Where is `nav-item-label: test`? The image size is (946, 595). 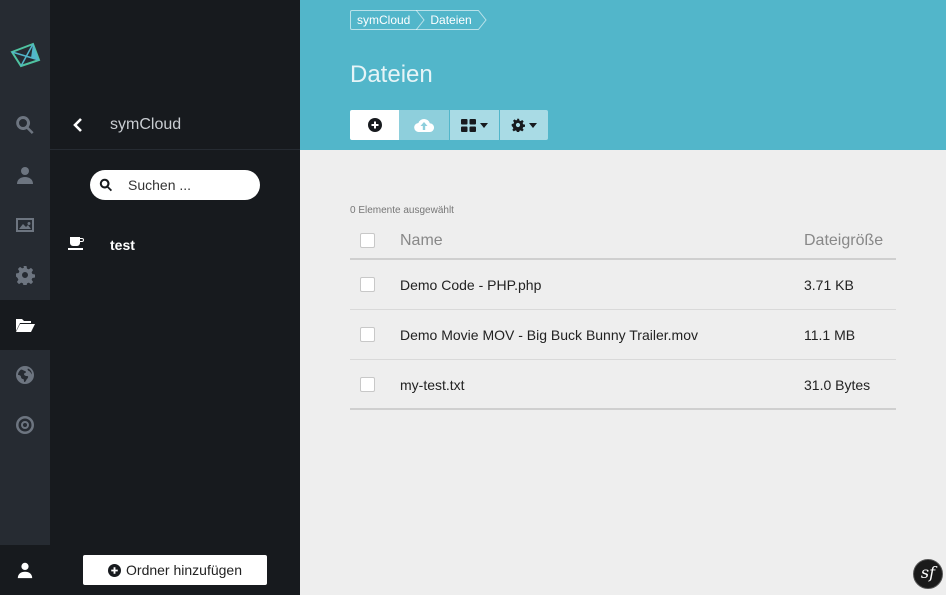
nav-item-label: test is located at coordinates (122, 245).